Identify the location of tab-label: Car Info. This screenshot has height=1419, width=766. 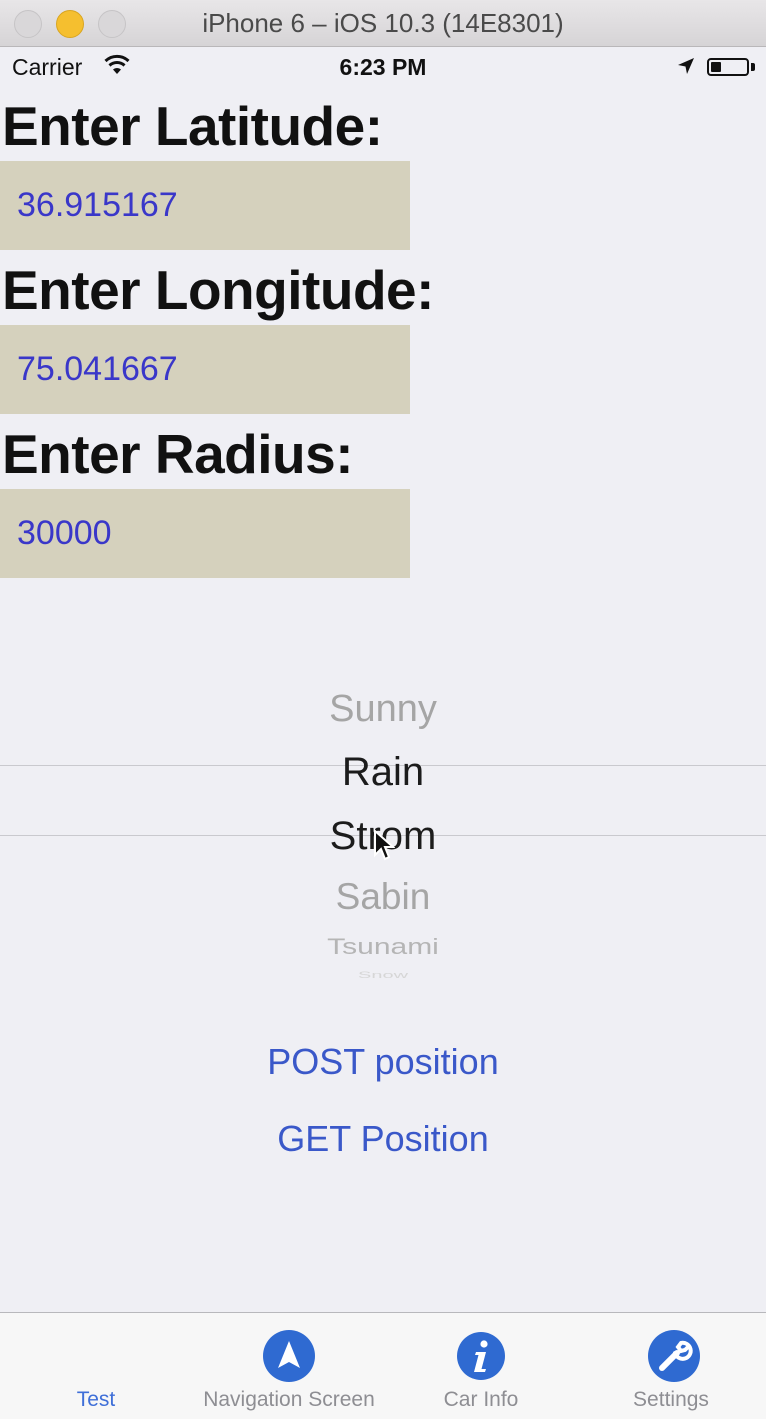
(481, 1399).